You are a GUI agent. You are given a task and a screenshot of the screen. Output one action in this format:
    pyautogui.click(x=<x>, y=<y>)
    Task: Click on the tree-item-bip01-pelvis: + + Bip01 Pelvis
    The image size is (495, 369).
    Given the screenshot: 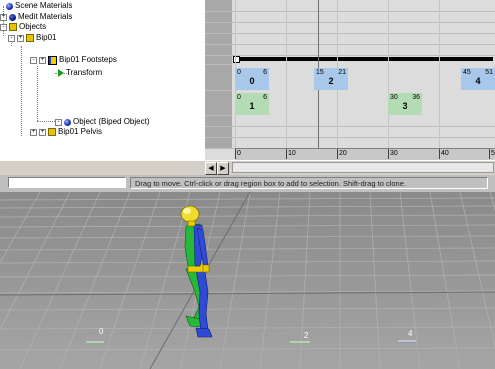 What is the action you would take?
    pyautogui.click(x=66, y=132)
    